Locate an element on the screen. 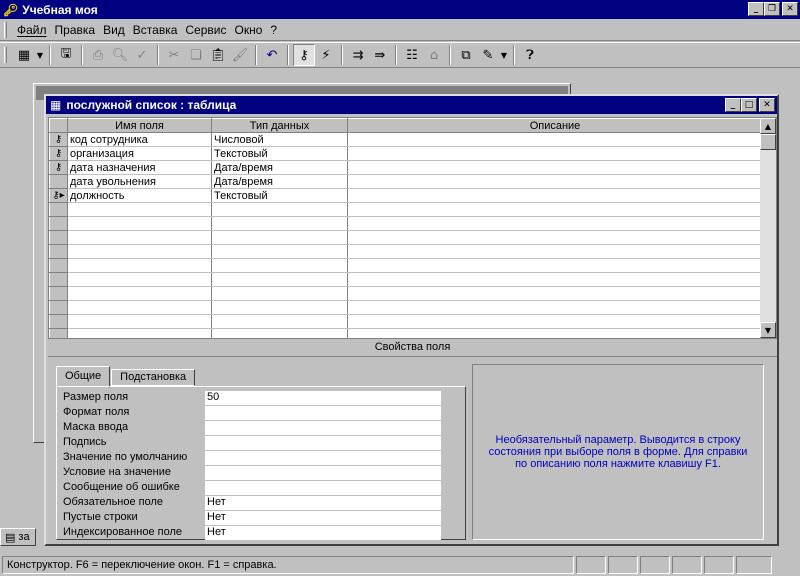  data-type-cell: Числовой is located at coordinates (279, 139).